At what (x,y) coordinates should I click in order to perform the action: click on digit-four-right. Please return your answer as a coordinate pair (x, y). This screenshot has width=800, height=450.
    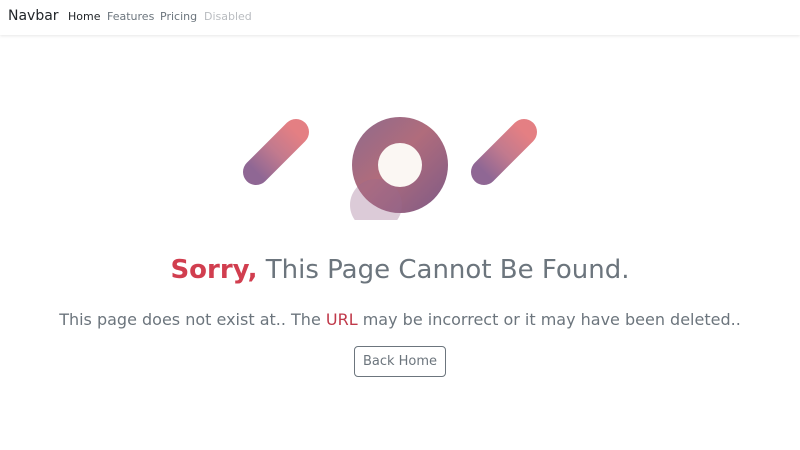
    Looking at the image, I should click on (514, 165).